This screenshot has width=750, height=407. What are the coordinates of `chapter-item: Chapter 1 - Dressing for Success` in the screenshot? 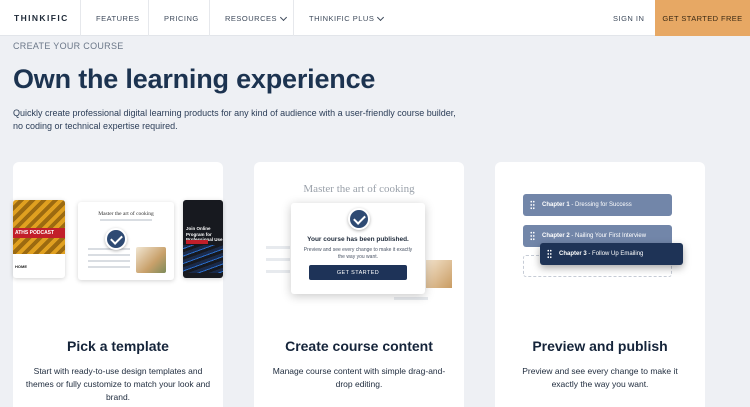 It's located at (597, 205).